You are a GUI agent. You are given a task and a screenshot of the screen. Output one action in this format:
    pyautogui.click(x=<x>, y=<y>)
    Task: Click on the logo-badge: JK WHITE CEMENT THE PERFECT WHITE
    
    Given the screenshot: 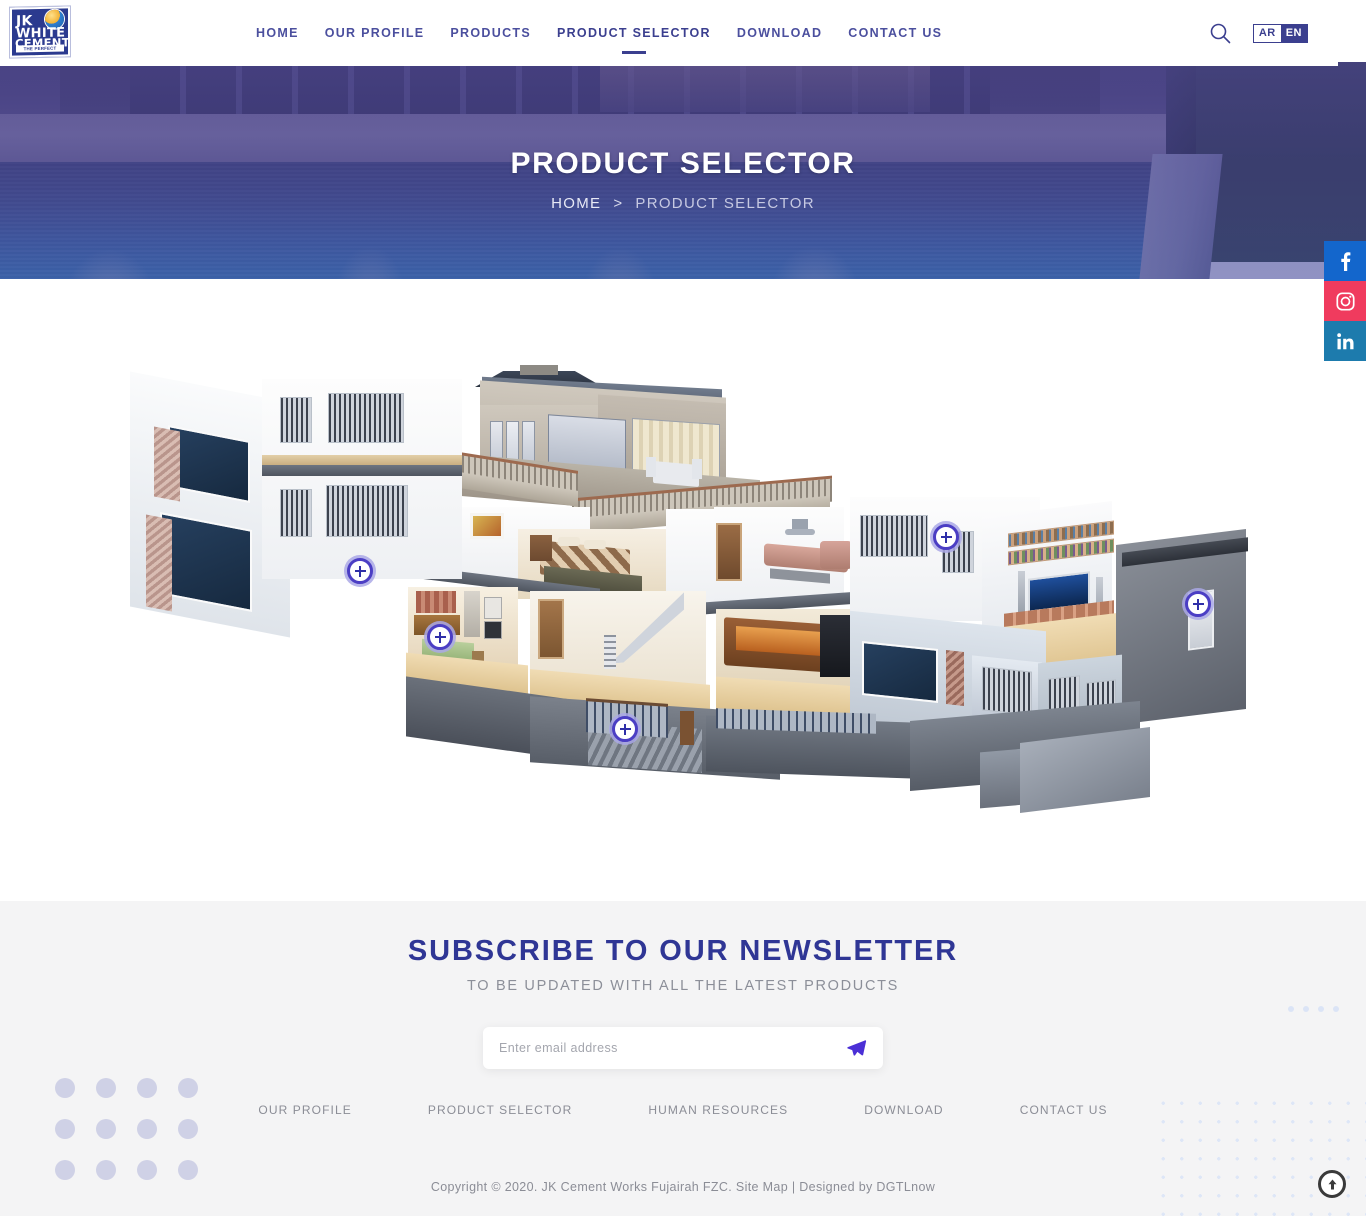 What is the action you would take?
    pyautogui.click(x=40, y=32)
    